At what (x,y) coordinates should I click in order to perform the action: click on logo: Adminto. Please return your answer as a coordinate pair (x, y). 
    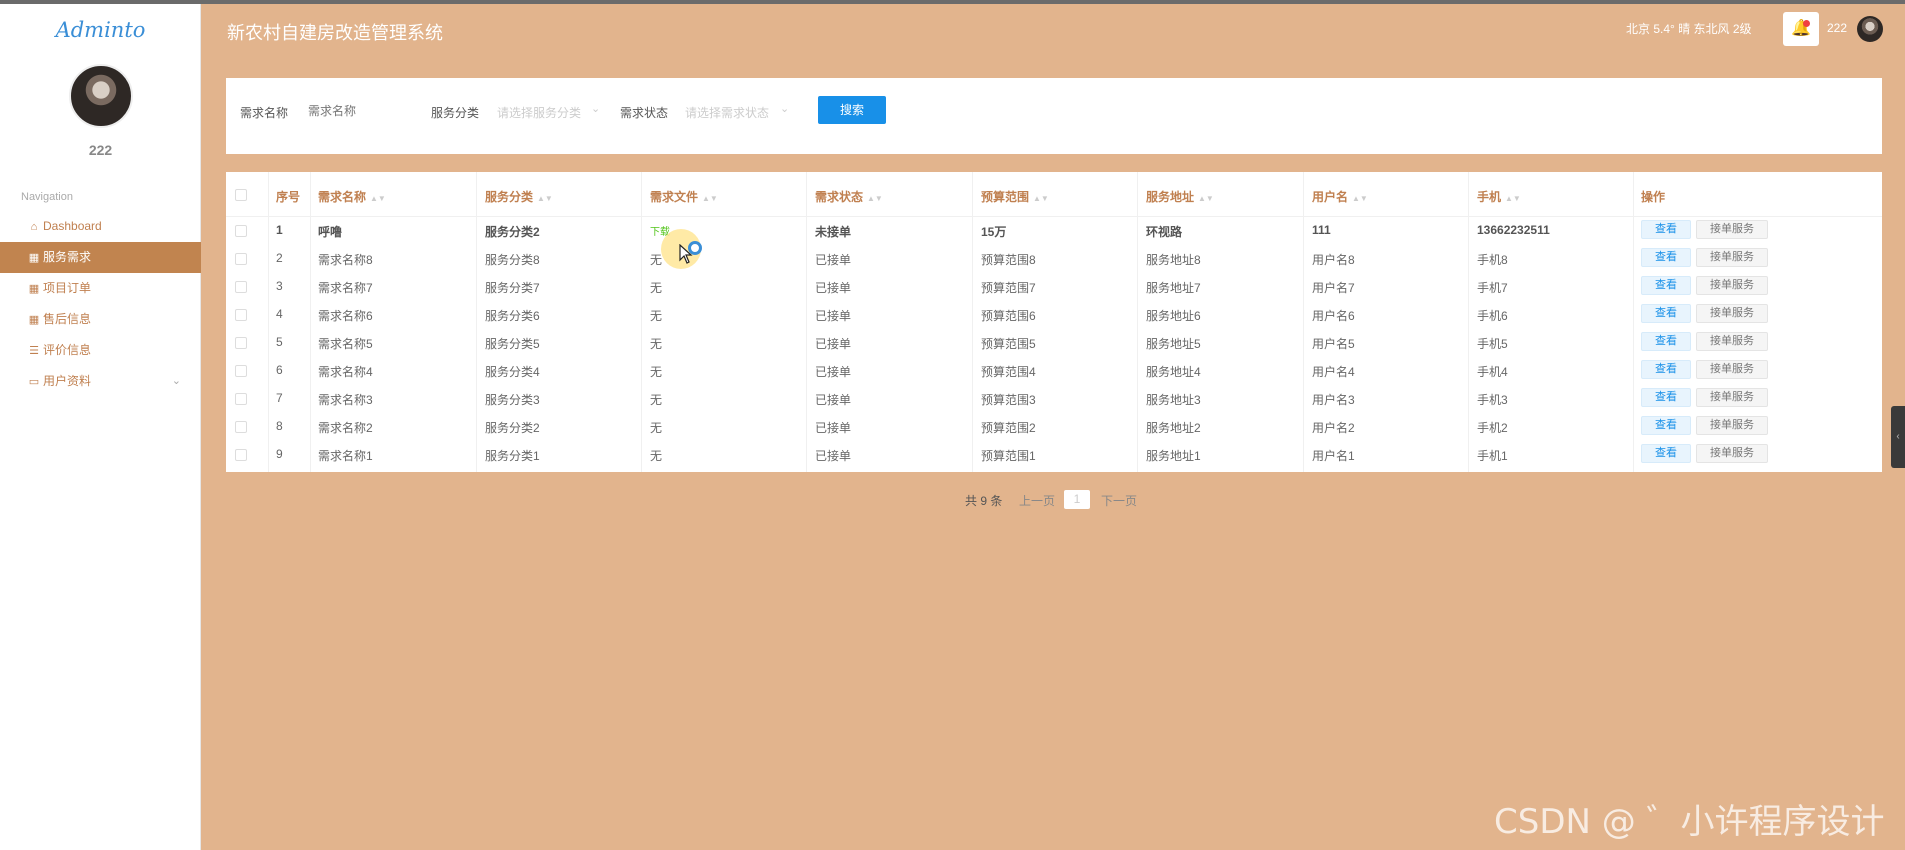
    Looking at the image, I should click on (100, 30).